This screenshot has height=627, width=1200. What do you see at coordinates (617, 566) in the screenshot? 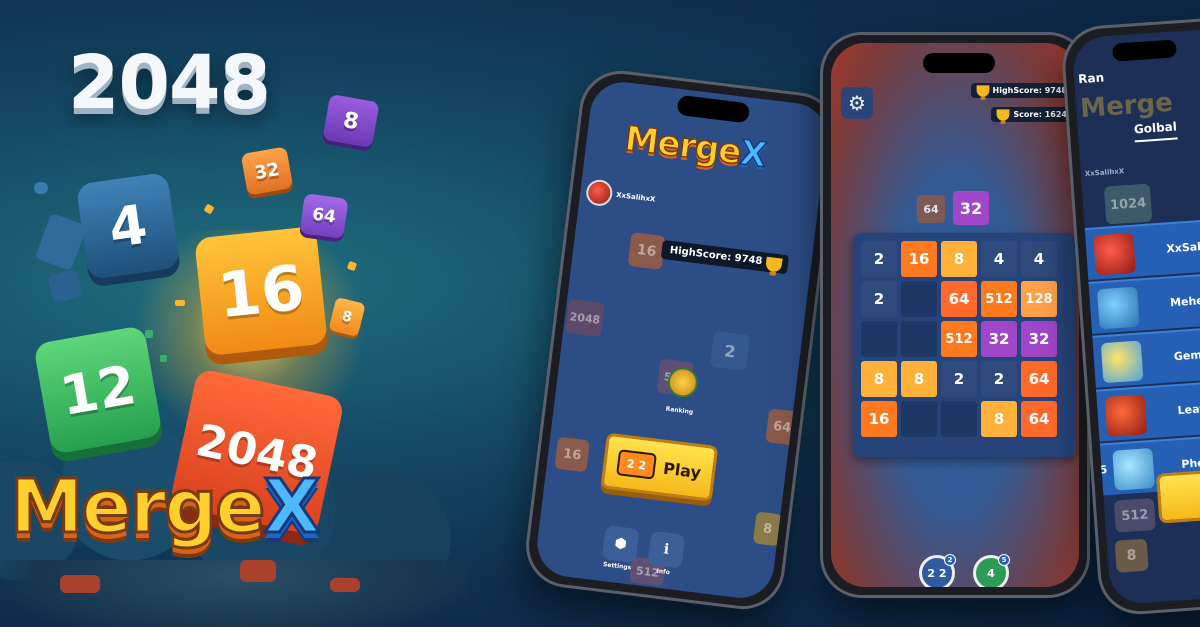
I see `settings-label: Settings` at bounding box center [617, 566].